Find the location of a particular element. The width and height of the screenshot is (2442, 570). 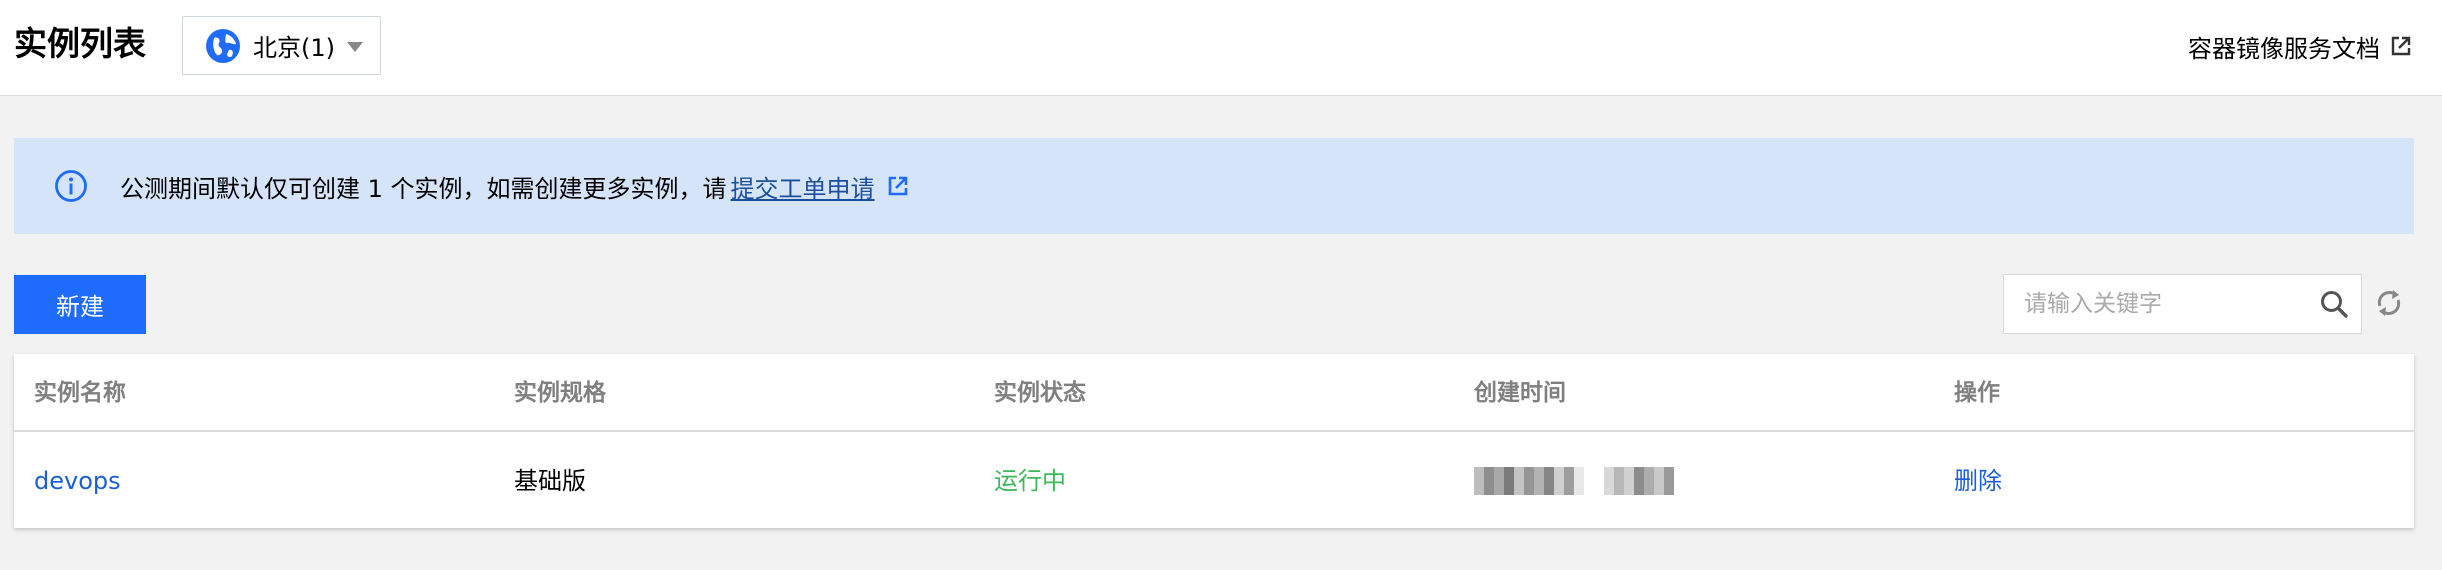

column-header-spec: 实例规格 is located at coordinates (560, 393).